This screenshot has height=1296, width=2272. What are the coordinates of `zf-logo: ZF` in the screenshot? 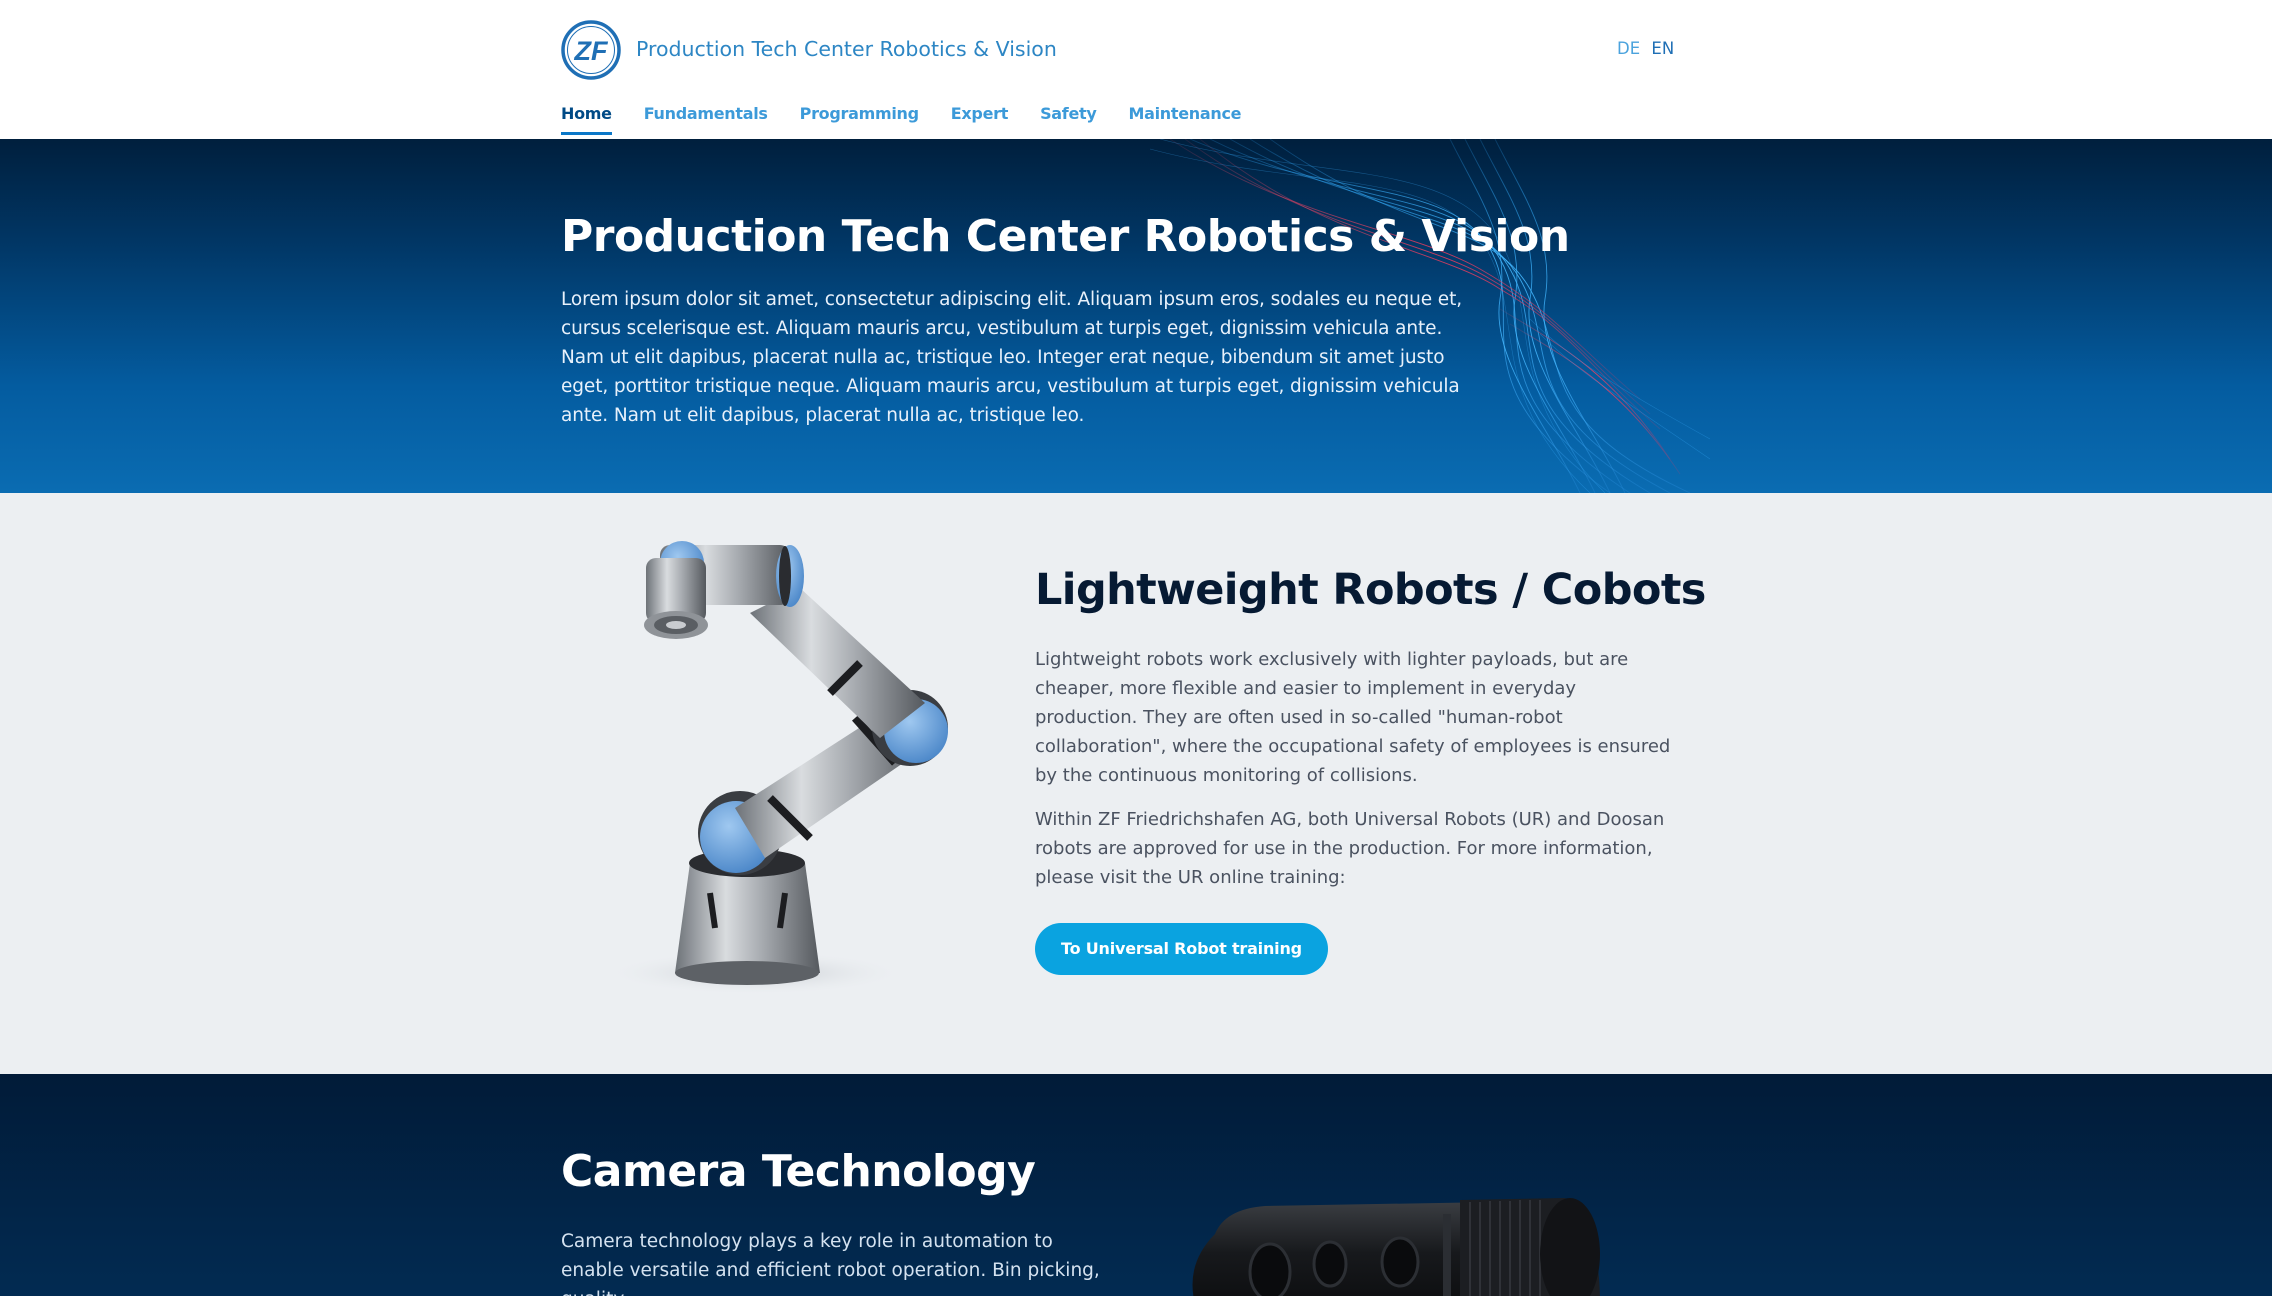 It's located at (591, 50).